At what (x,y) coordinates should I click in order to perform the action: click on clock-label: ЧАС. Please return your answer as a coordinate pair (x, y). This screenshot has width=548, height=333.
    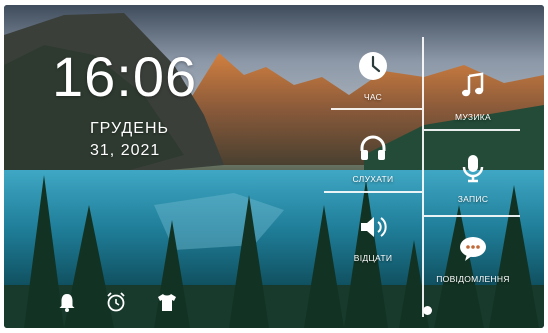
    Looking at the image, I should click on (373, 97).